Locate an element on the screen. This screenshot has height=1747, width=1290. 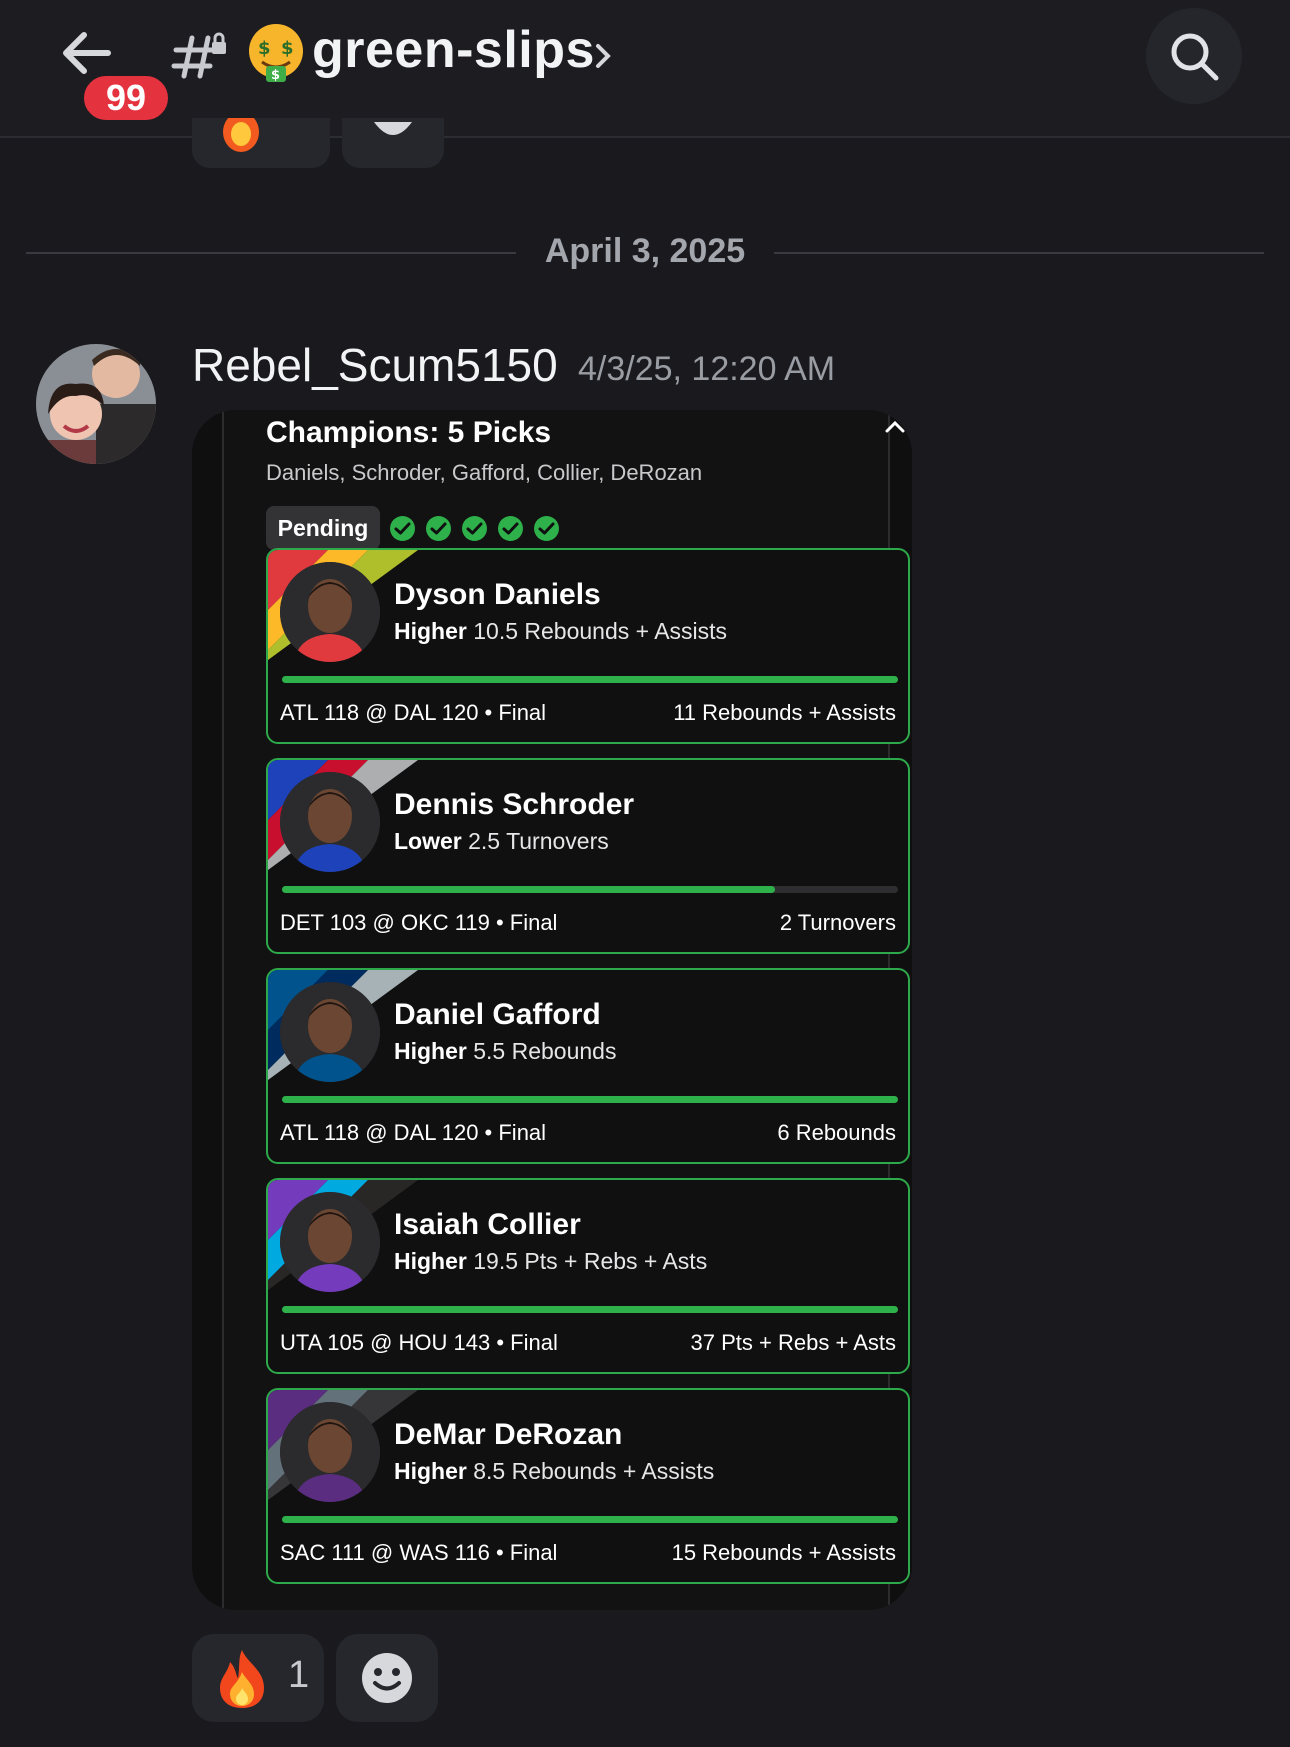
stat-result: 37 Pts + Rebs + Asts is located at coordinates (793, 1342).